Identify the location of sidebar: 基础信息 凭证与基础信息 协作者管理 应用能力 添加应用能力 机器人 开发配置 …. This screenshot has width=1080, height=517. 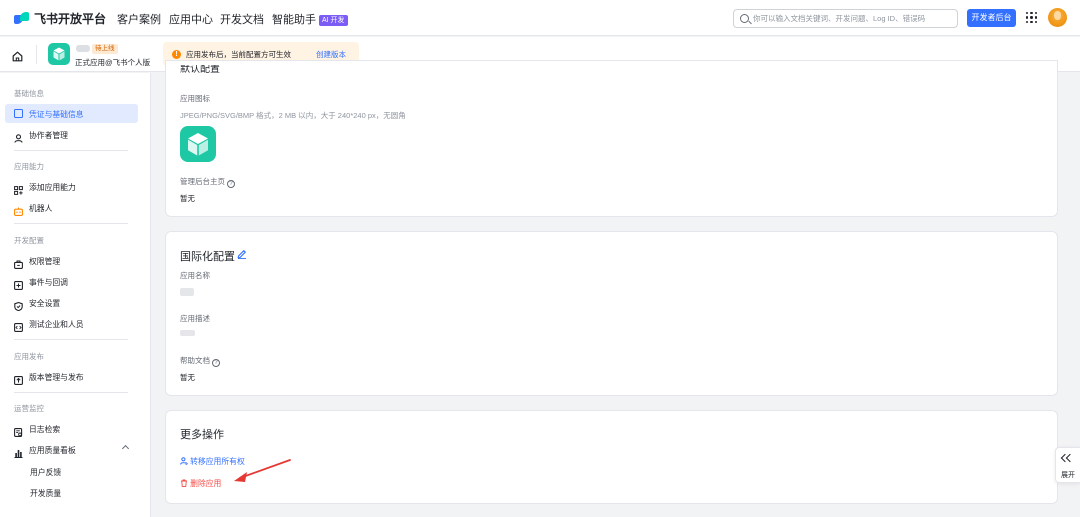
(75, 295).